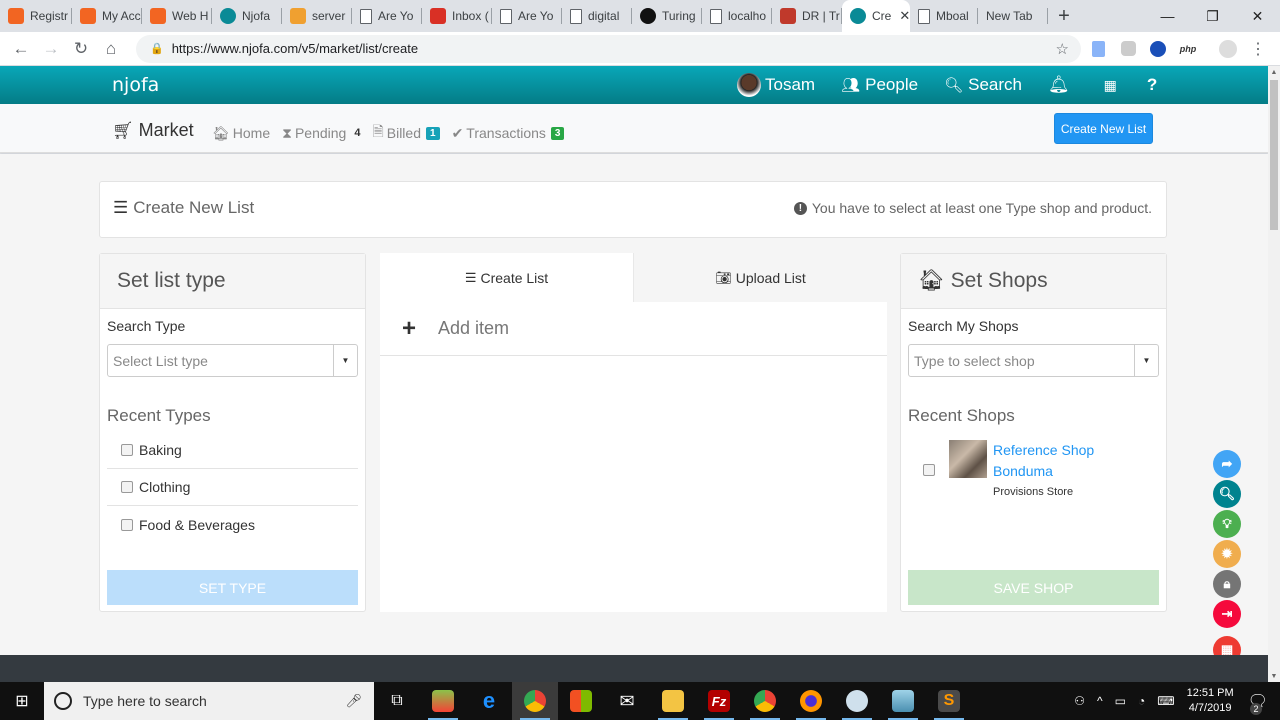 Image resolution: width=1280 pixels, height=720 pixels. Describe the element at coordinates (719, 701) in the screenshot. I see `filezilla-icon: Fz` at that location.